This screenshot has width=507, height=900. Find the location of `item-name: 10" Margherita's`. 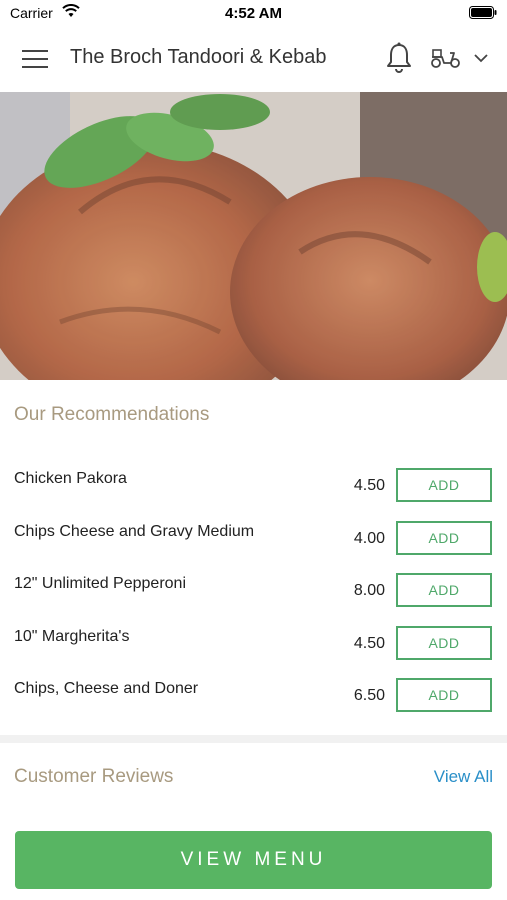

item-name: 10" Margherita's is located at coordinates (72, 636).